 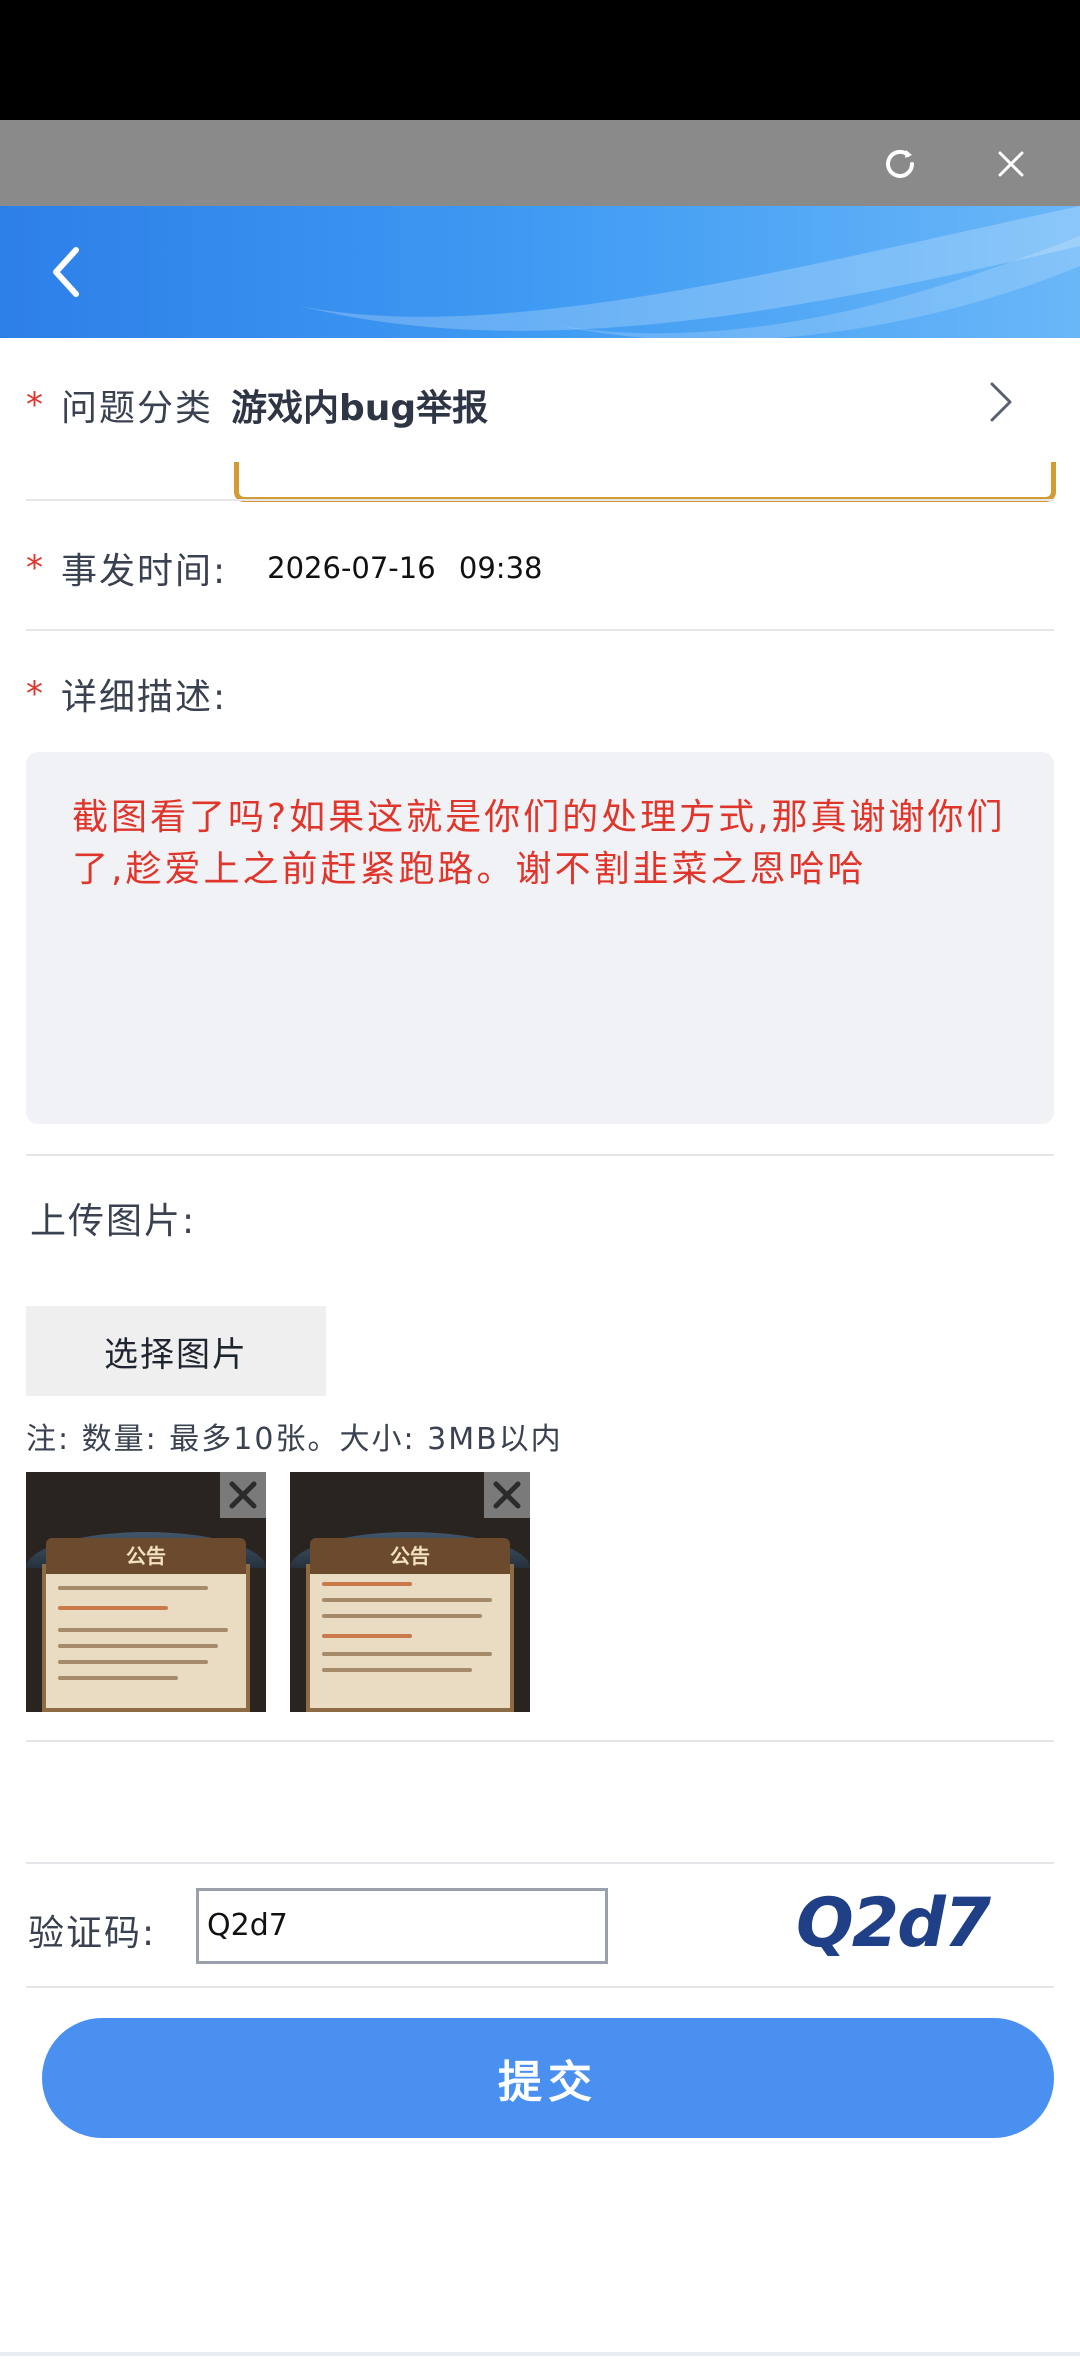 What do you see at coordinates (540, 163) in the screenshot?
I see `webview-toolbar` at bounding box center [540, 163].